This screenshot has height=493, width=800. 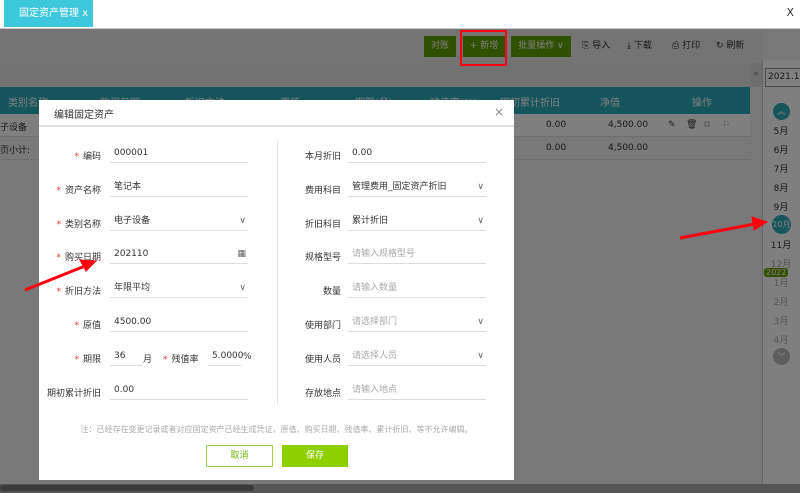 What do you see at coordinates (396, 254) in the screenshot?
I see `annotation-arrows` at bounding box center [396, 254].